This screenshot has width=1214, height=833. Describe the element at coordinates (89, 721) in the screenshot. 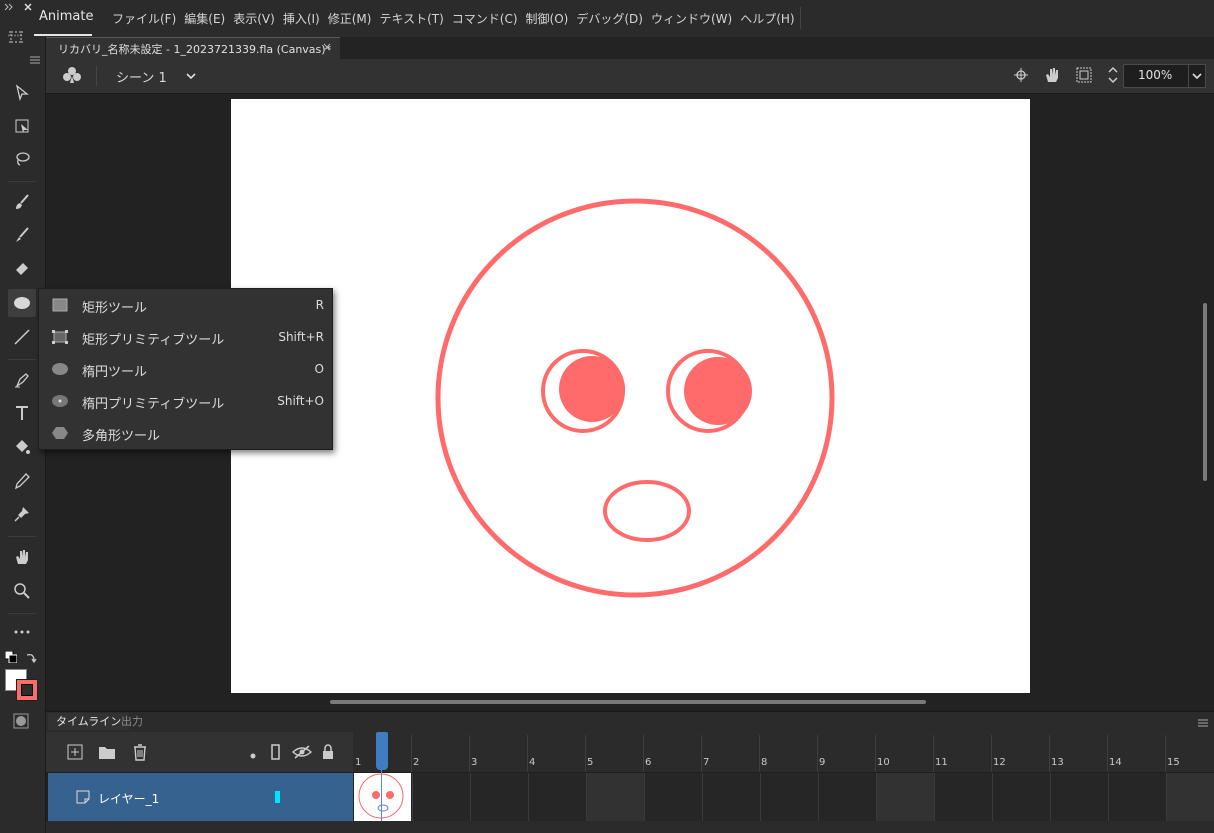

I see `tab-timeline: タイムライン` at that location.